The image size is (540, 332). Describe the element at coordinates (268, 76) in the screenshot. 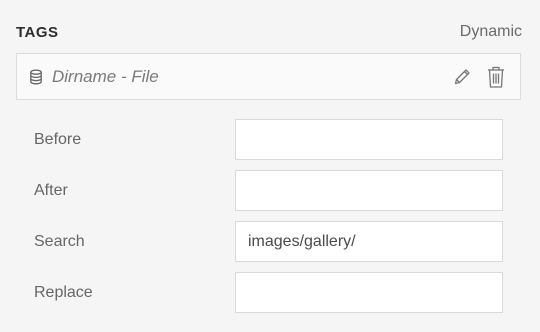

I see `dynamic-source-box: Dirname - File` at that location.